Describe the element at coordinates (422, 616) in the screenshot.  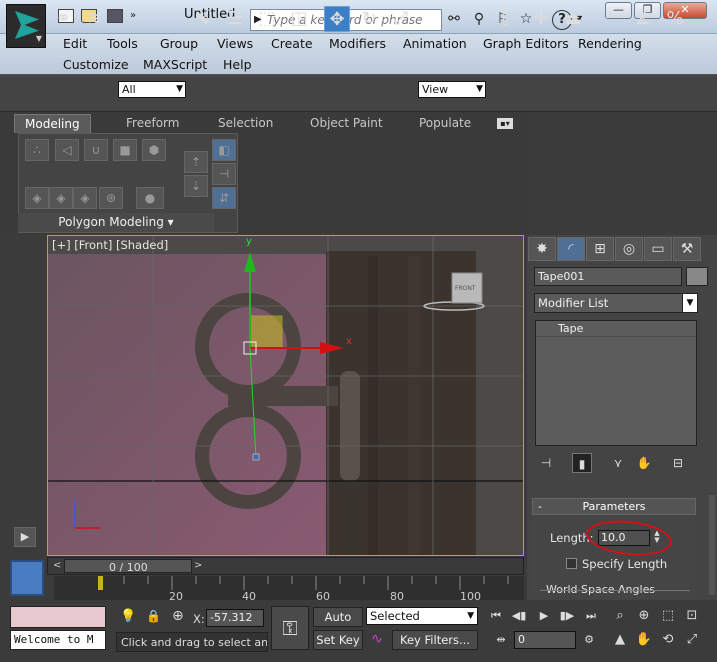
I see `key-set-dropdown: Selected ▼` at that location.